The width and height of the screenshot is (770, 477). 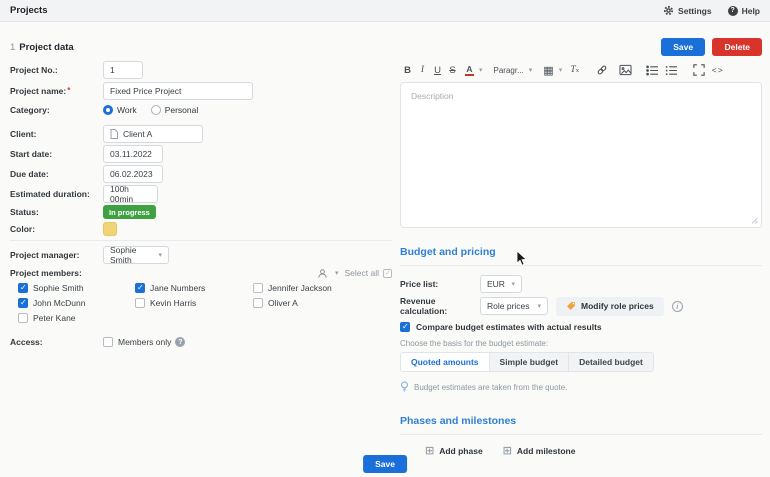 I want to click on resize-handle, so click(x=754, y=220).